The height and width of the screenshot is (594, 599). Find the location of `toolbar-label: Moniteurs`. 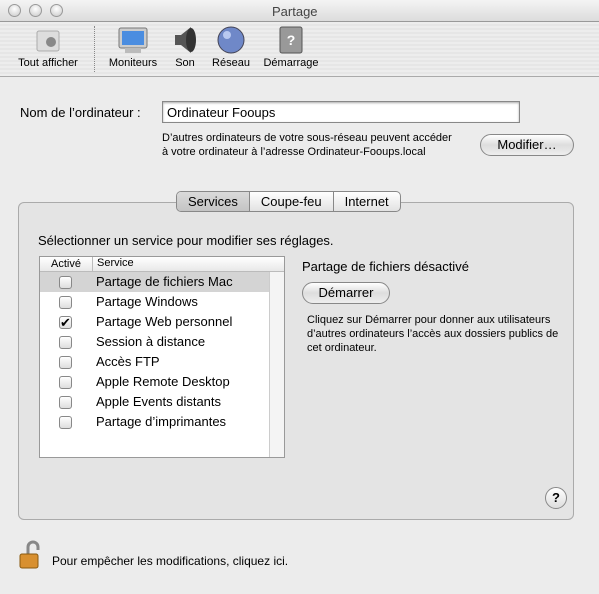

toolbar-label: Moniteurs is located at coordinates (133, 63).